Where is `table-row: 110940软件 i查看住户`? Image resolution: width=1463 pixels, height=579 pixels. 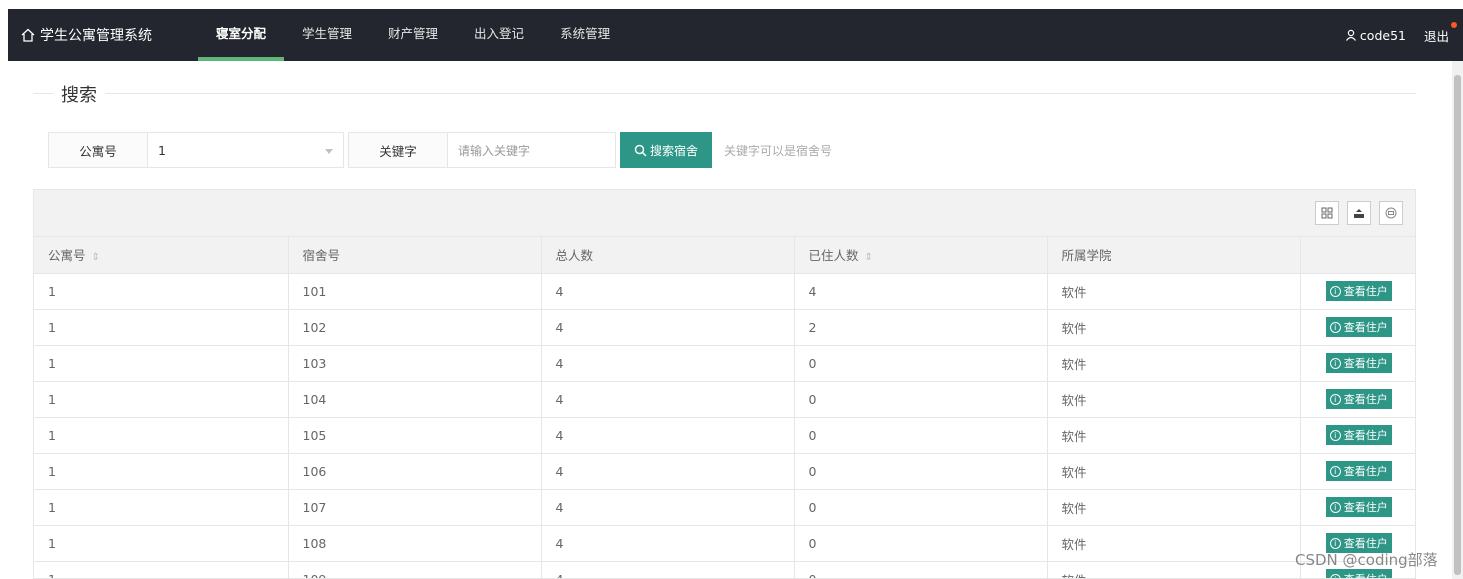
table-row: 110940软件 i查看住户 is located at coordinates (724, 569).